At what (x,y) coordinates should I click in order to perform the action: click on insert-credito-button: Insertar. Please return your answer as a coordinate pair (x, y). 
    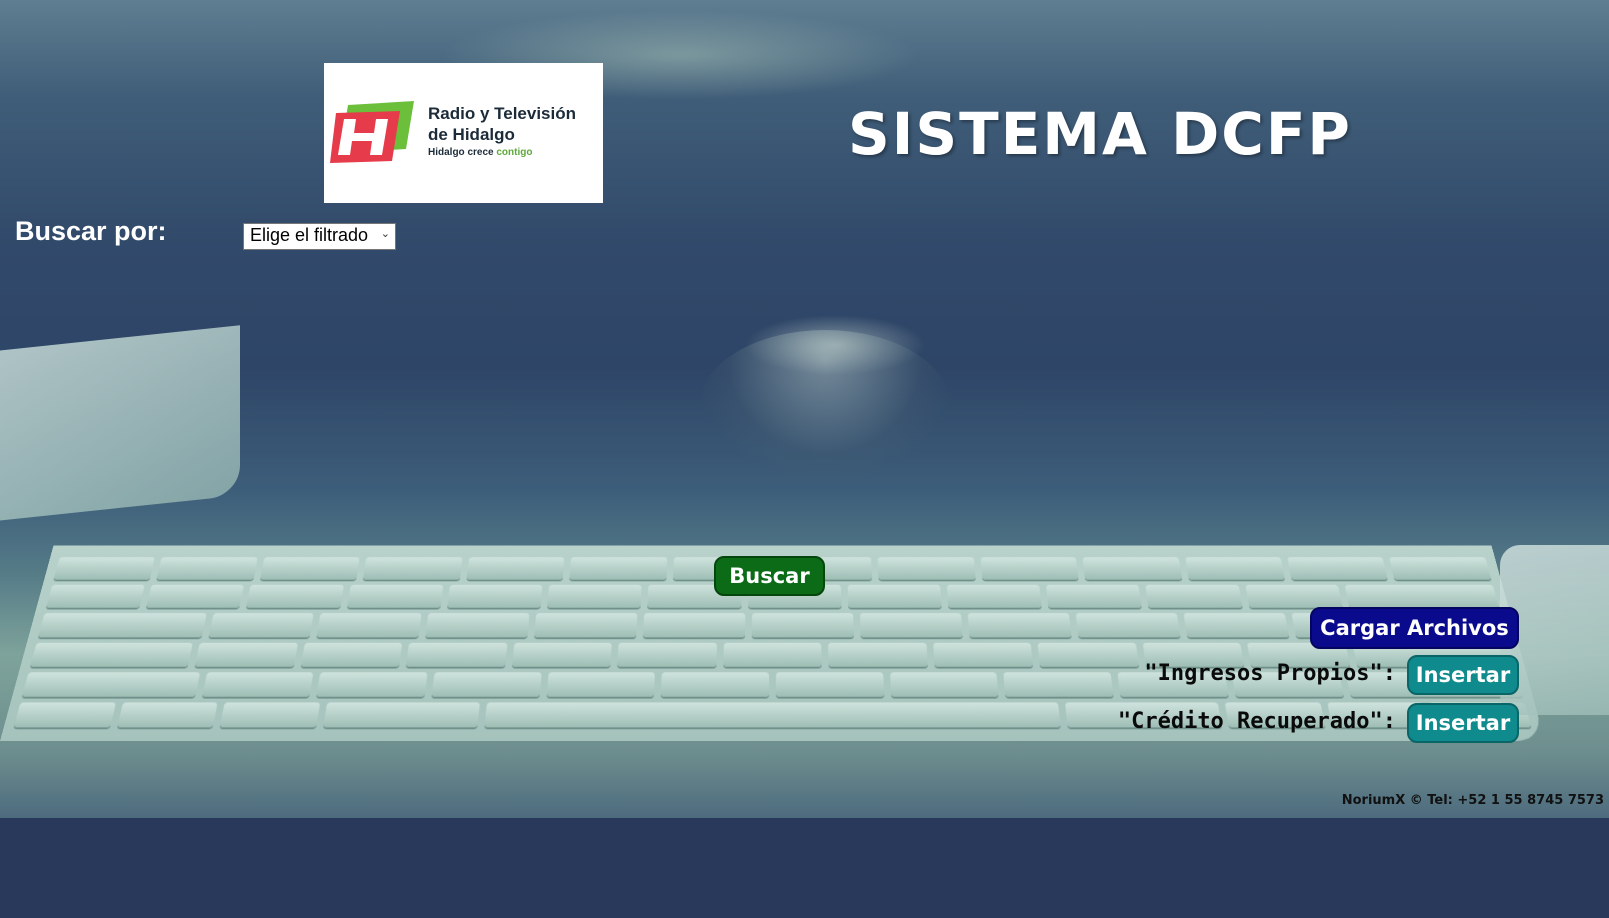
    Looking at the image, I should click on (1463, 723).